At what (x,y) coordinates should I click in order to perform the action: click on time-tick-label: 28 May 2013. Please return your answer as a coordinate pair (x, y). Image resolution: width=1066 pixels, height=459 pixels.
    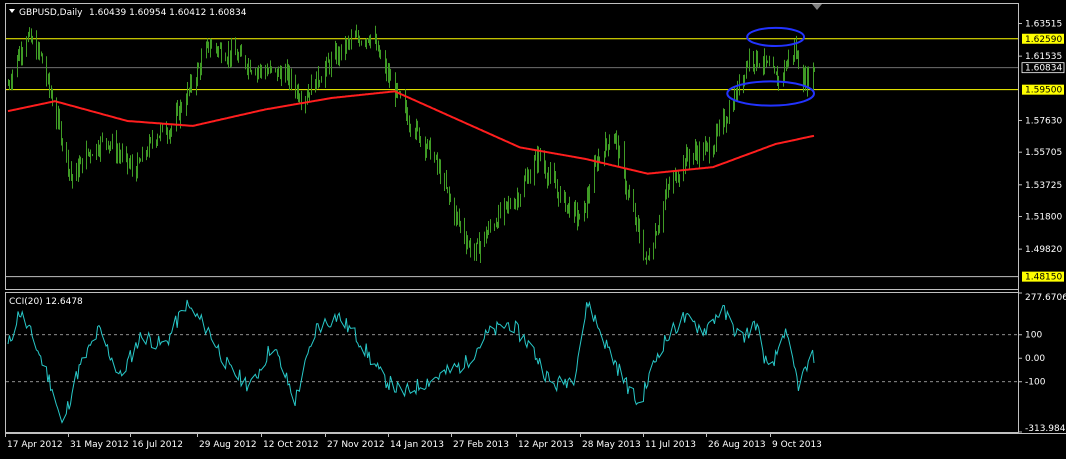
    Looking at the image, I should click on (611, 445).